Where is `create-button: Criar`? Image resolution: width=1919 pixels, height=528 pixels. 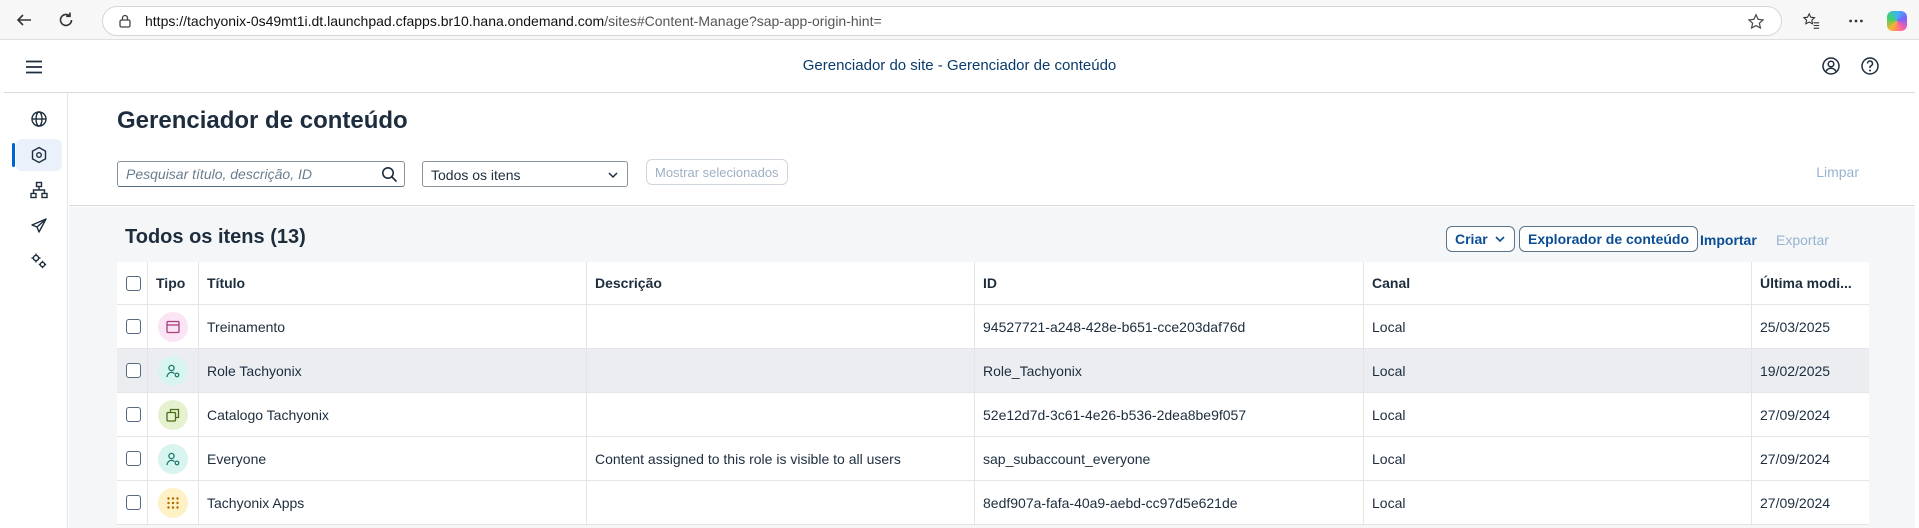
create-button: Criar is located at coordinates (1480, 239).